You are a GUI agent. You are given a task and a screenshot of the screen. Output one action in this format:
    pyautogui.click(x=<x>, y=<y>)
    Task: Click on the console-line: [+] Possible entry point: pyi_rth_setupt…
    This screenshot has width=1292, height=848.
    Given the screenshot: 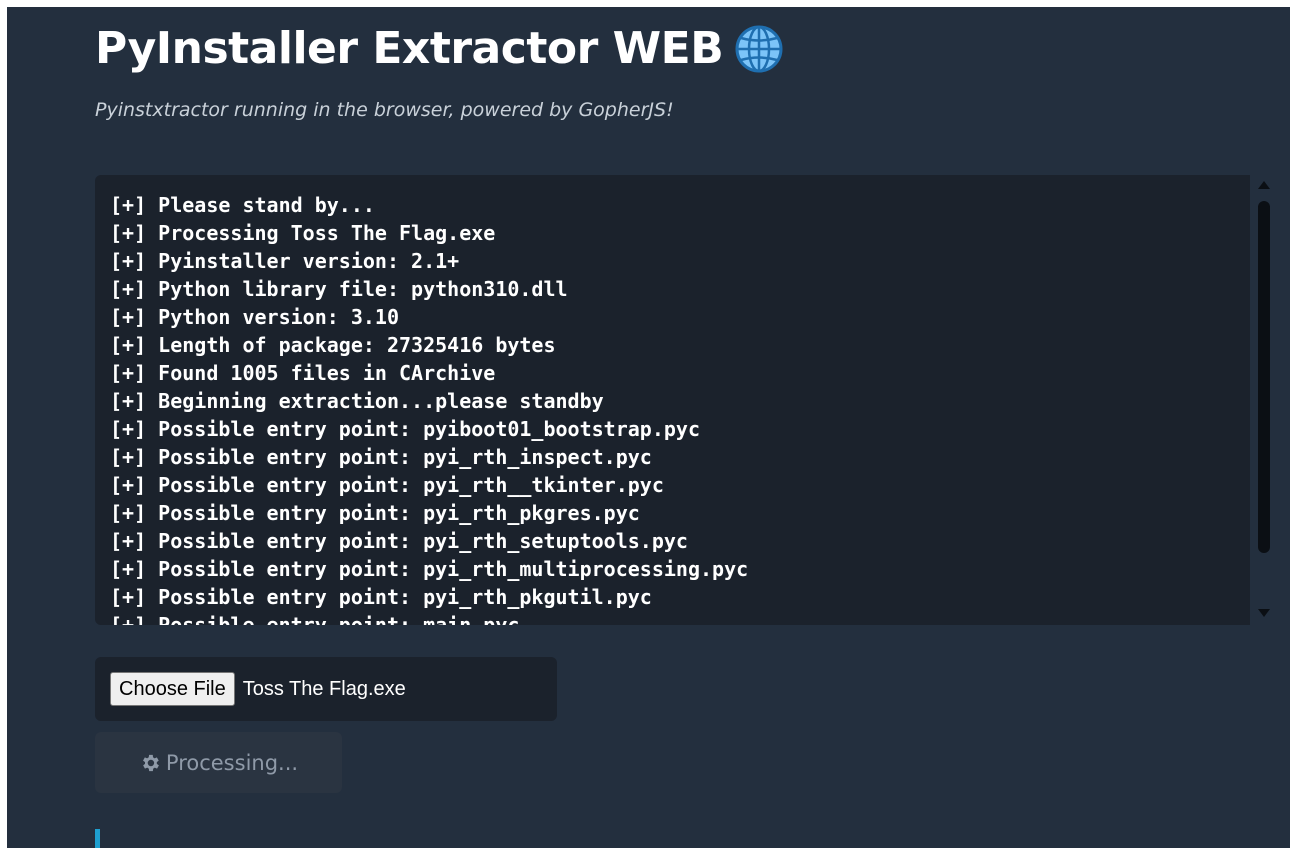 What is the action you would take?
    pyautogui.click(x=399, y=541)
    